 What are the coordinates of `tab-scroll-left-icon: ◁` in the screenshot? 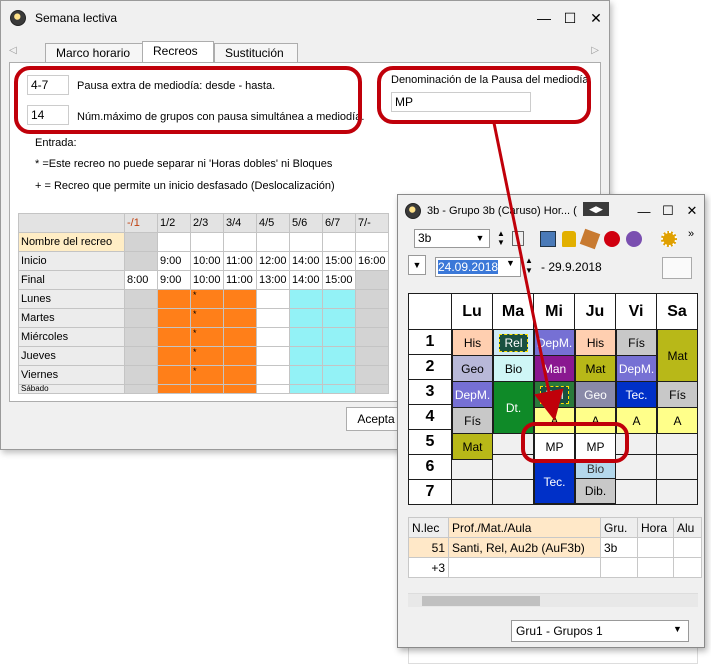 It's located at (13, 50).